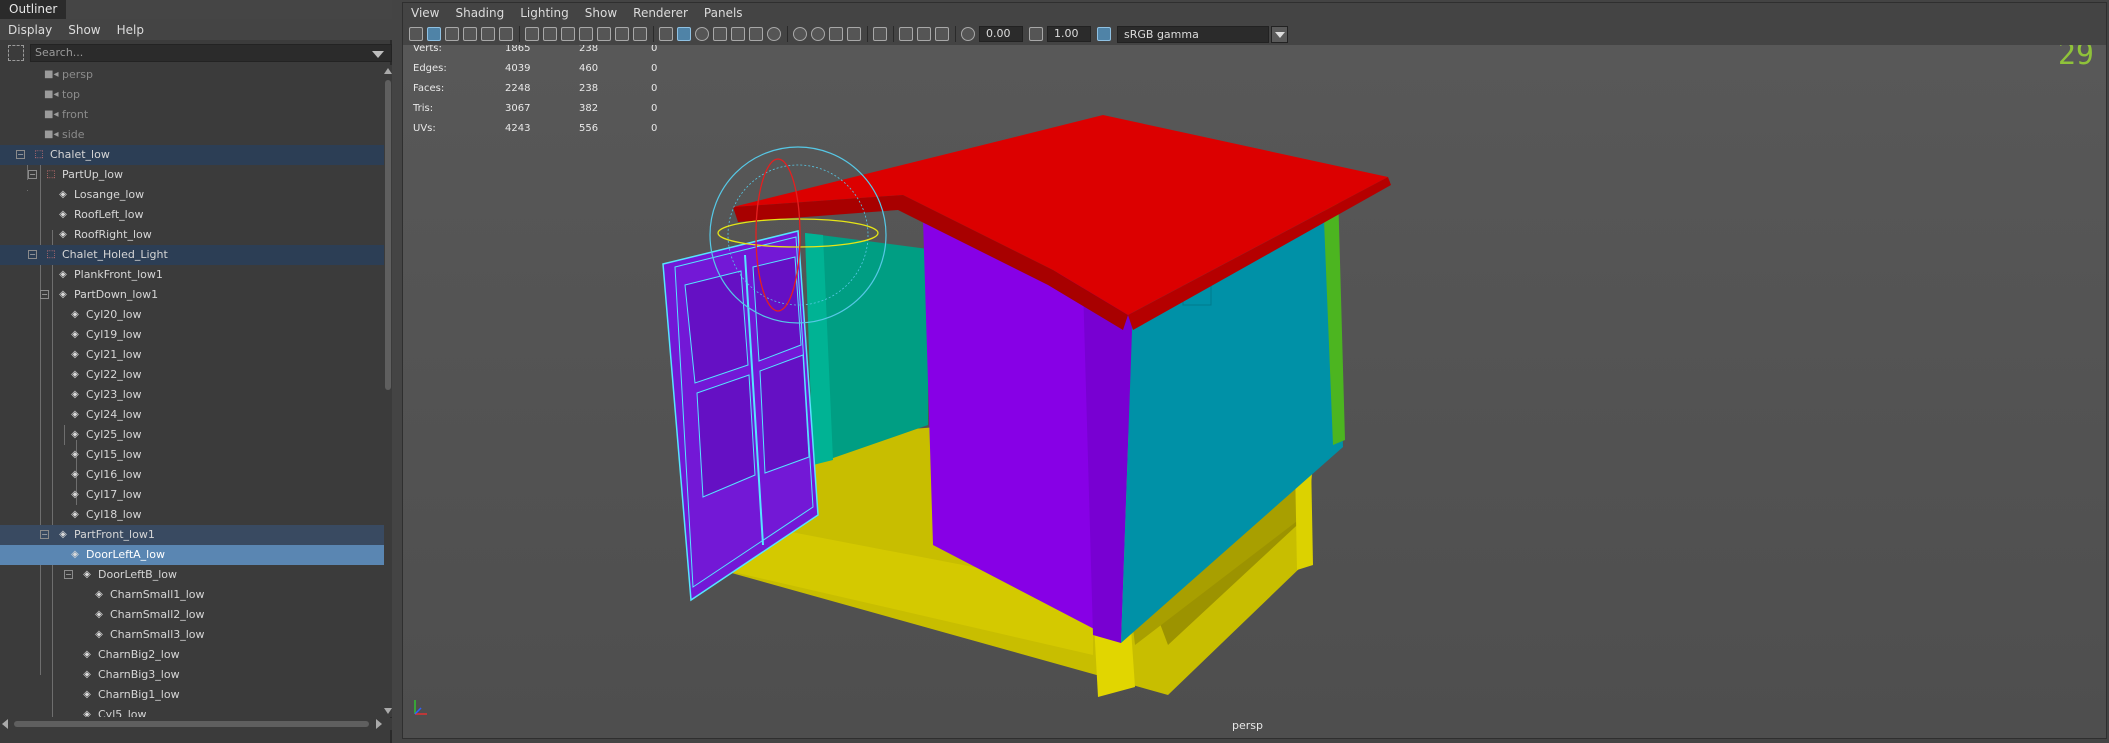 The image size is (2109, 743). Describe the element at coordinates (388, 391) in the screenshot. I see `outliner-vertical-scrollbar` at that location.